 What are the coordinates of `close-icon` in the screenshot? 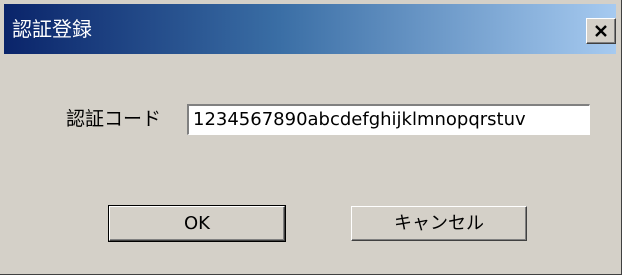 It's located at (601, 31).